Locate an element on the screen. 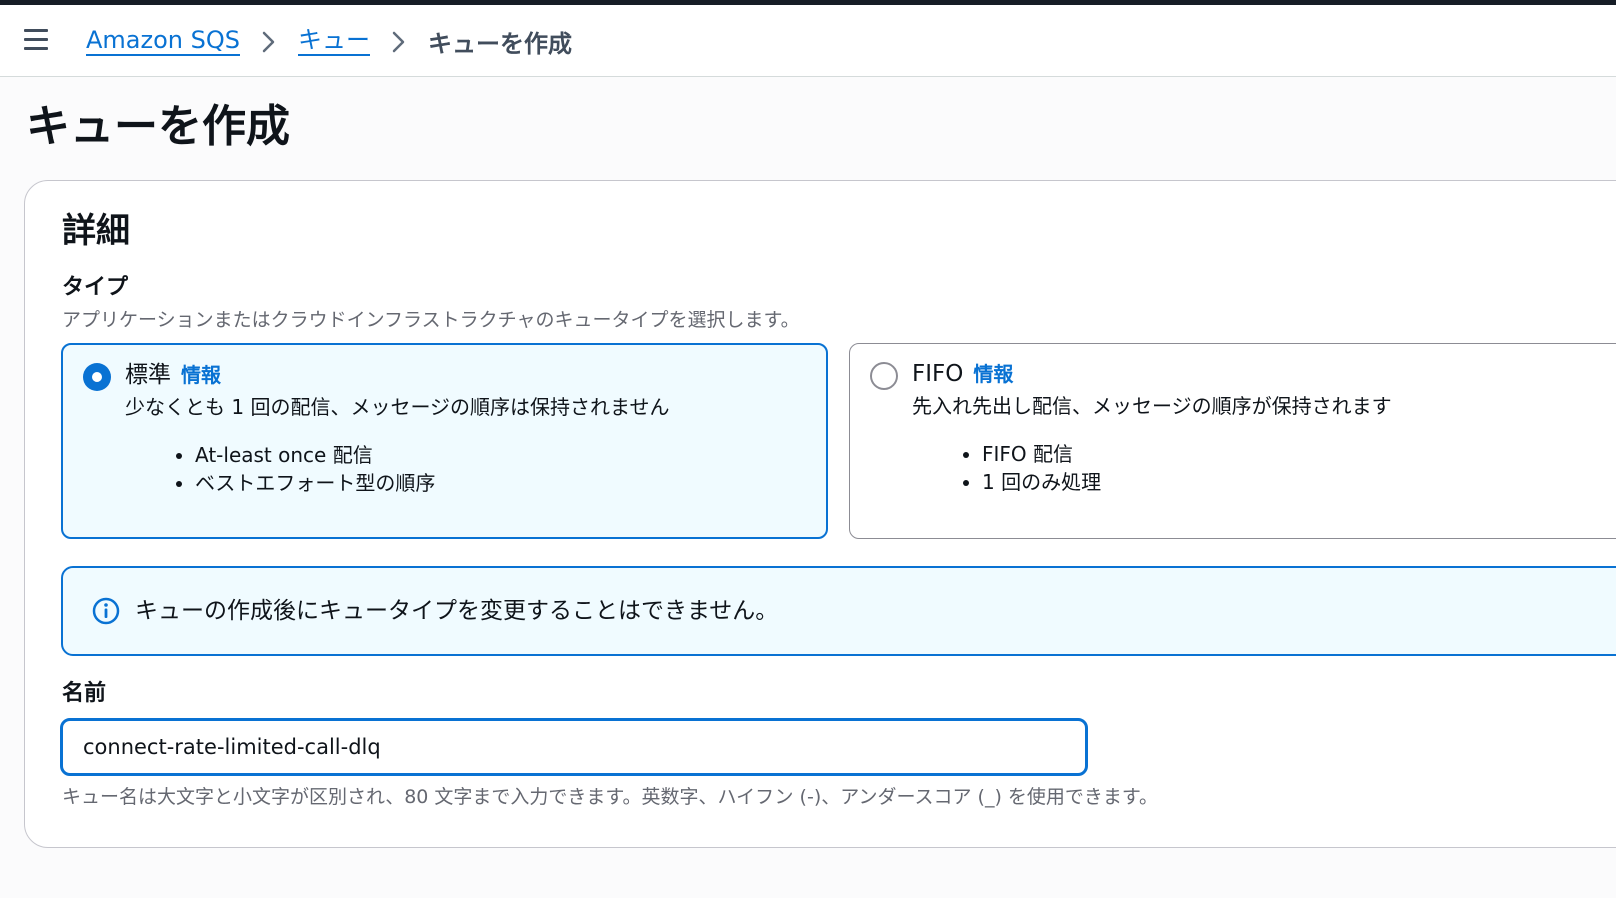 This screenshot has height=898, width=1616. list-item: At-least once 配信 is located at coordinates (315, 455).